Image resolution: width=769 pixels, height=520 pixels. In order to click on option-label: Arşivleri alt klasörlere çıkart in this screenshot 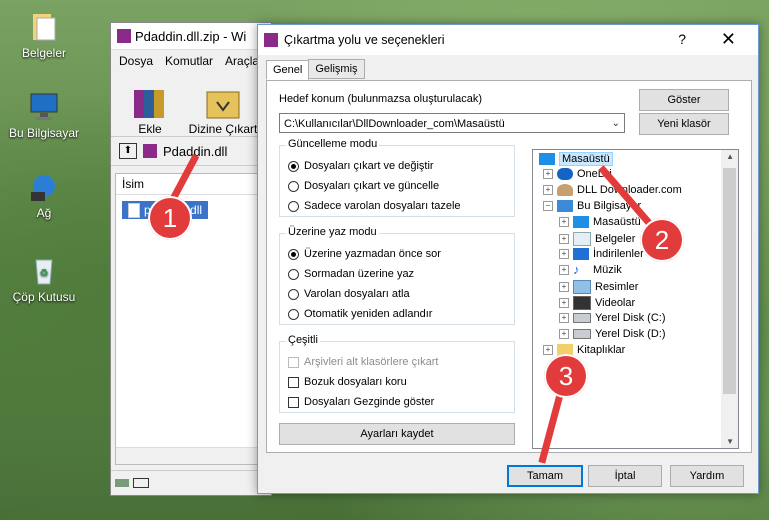, I will do `click(371, 362)`.